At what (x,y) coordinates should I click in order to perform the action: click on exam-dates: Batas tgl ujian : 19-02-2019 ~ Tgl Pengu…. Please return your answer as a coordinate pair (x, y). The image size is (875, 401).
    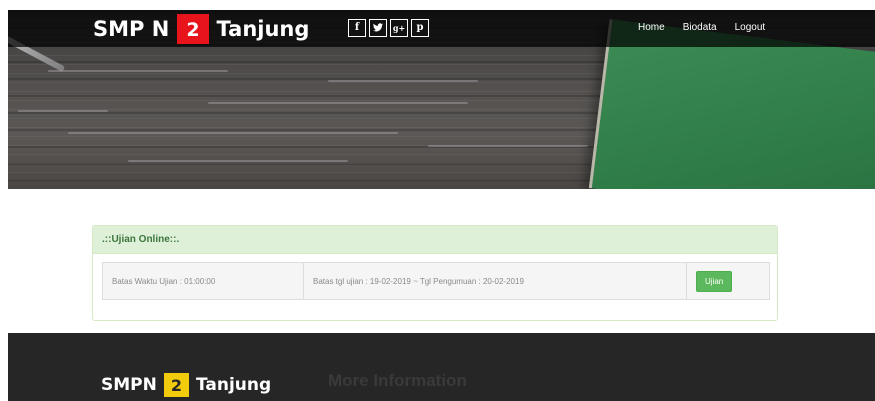
    Looking at the image, I should click on (495, 281).